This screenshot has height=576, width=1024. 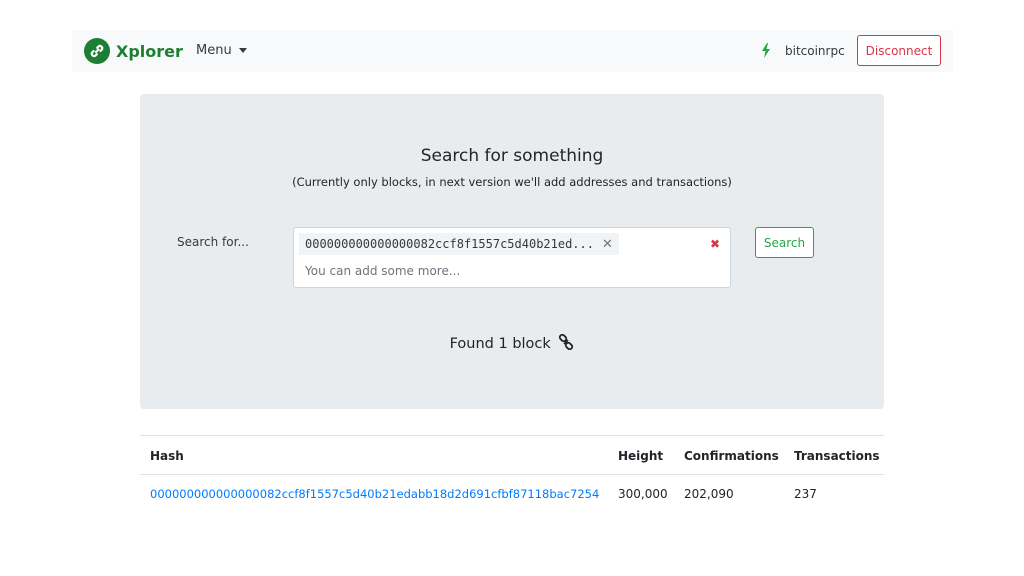 I want to click on lightning-bolt-icon, so click(x=766, y=52).